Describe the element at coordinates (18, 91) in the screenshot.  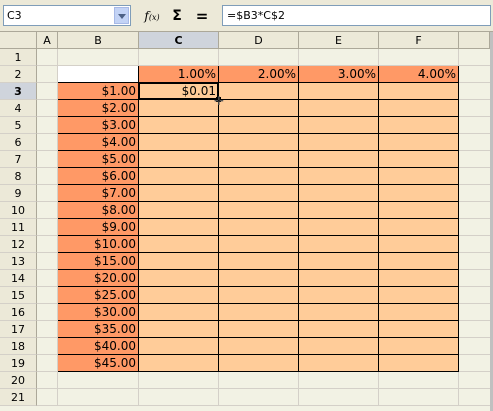
I see `row-header-3: 3` at that location.